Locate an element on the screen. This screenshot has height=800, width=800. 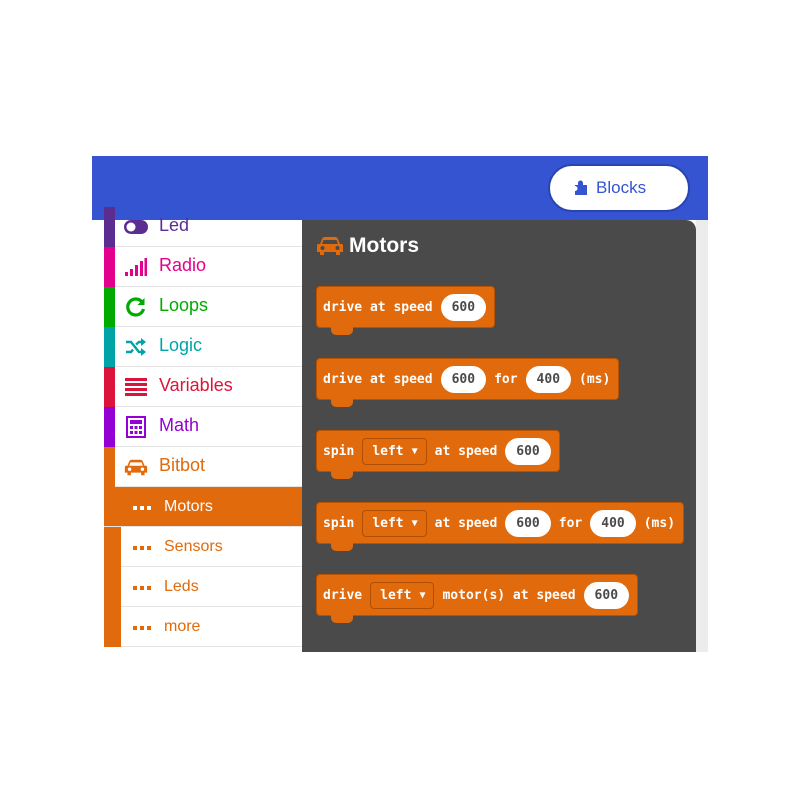
motor-block: drive at speed 600 is located at coordinates (406, 310).